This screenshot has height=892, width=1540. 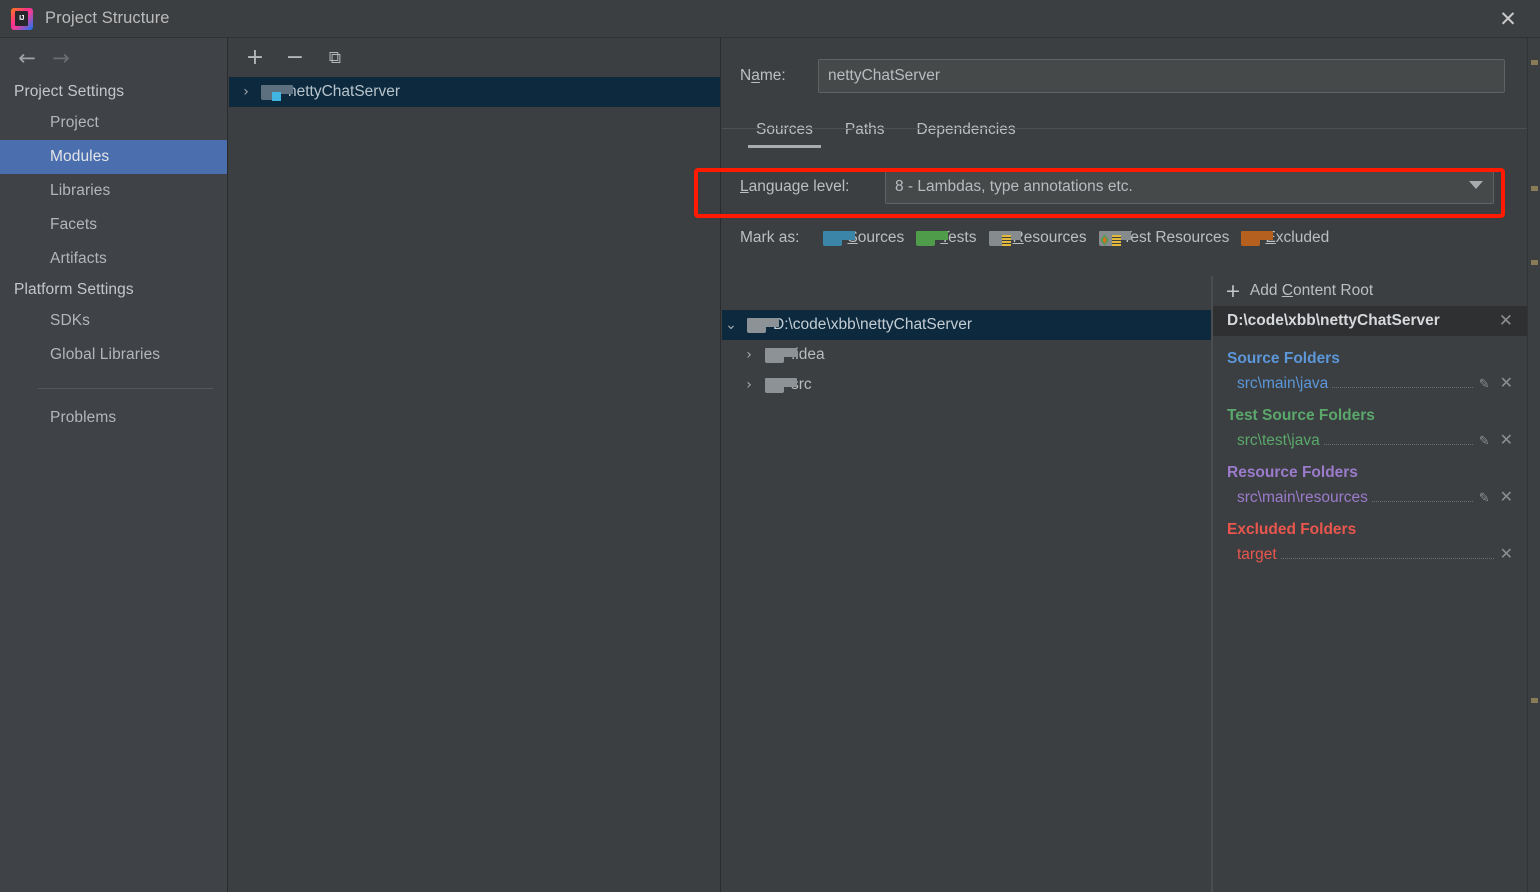 What do you see at coordinates (113, 191) in the screenshot?
I see `sidebar-item-libraries: Libraries` at bounding box center [113, 191].